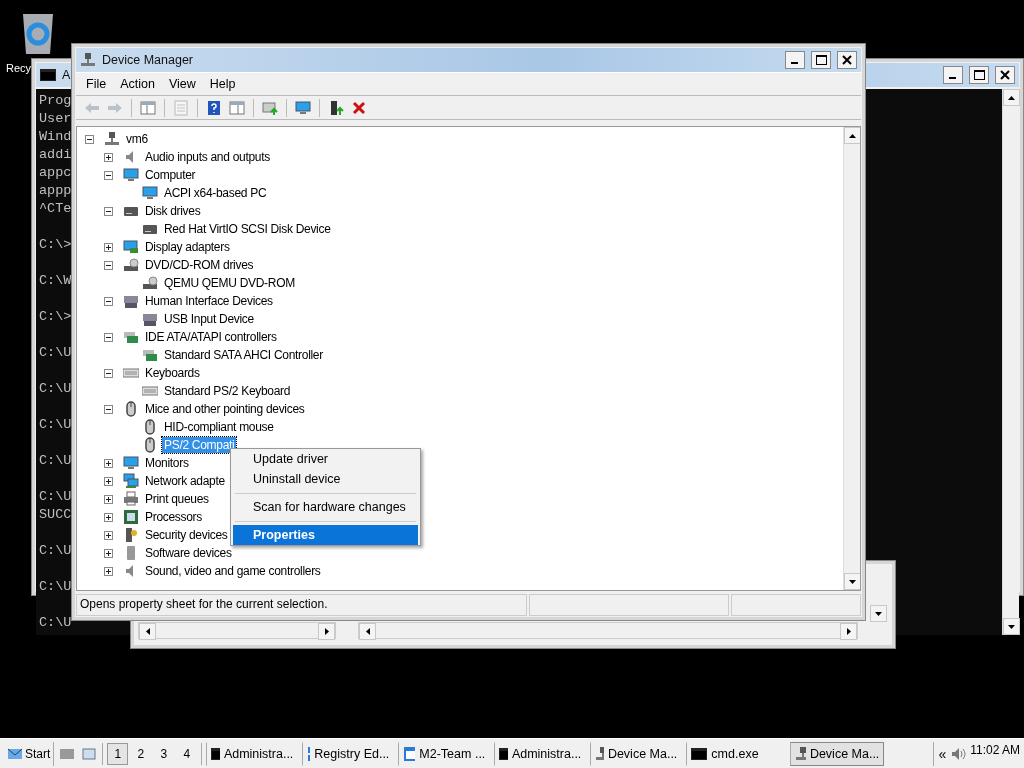  I want to click on tree-item: Human Interface Devices, so click(209, 301).